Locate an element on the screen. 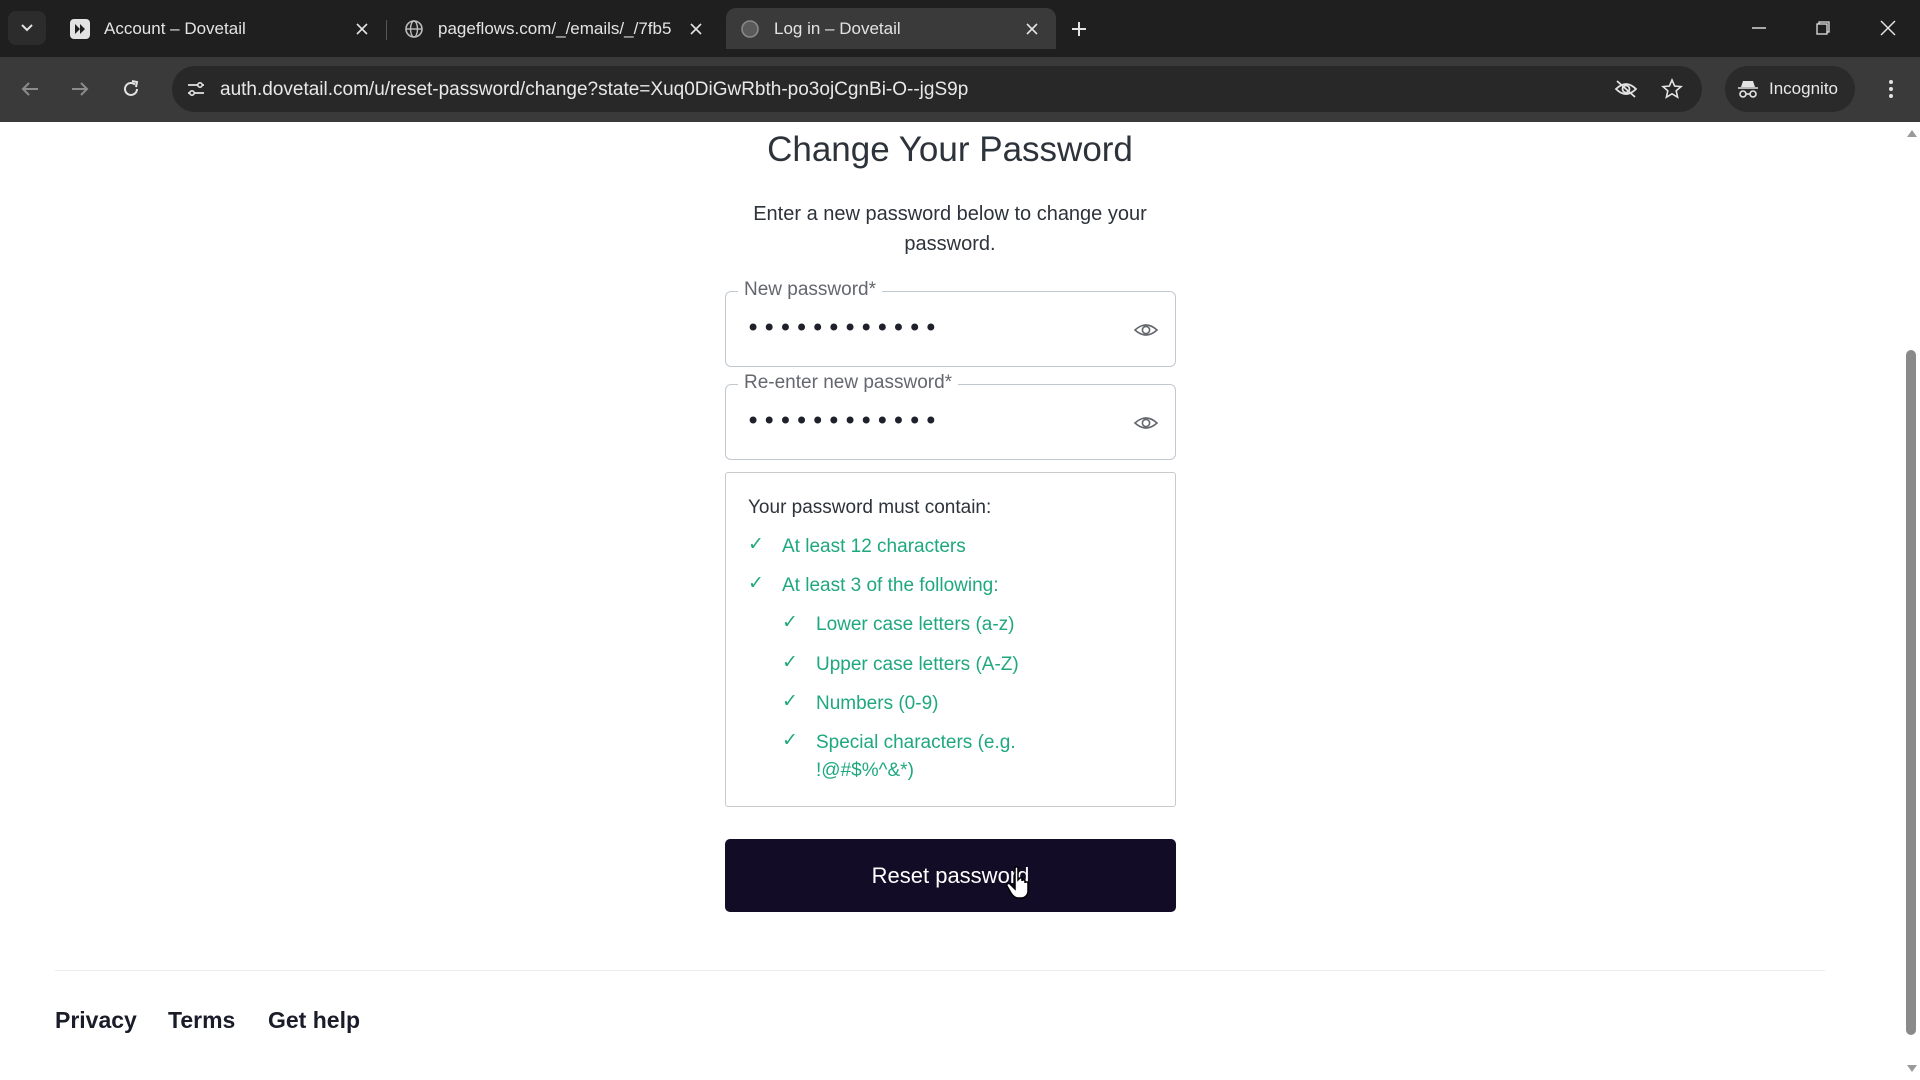 This screenshot has width=1920, height=1080. scroll-thumb is located at coordinates (1911, 692).